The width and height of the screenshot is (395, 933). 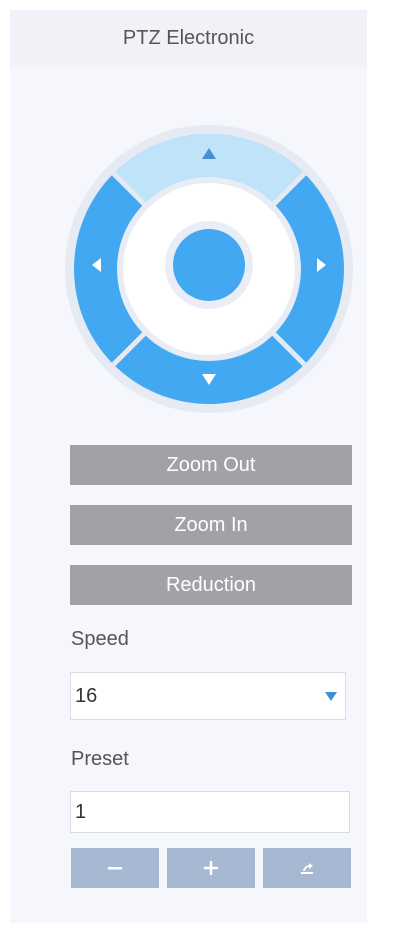 What do you see at coordinates (209, 265) in the screenshot?
I see `center-button` at bounding box center [209, 265].